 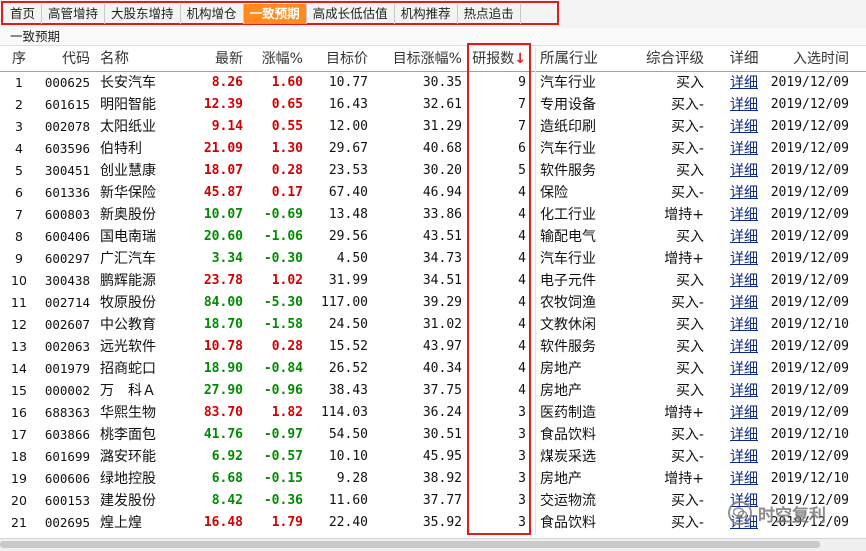 I want to click on tab-item: 一致预期, so click(x=275, y=14).